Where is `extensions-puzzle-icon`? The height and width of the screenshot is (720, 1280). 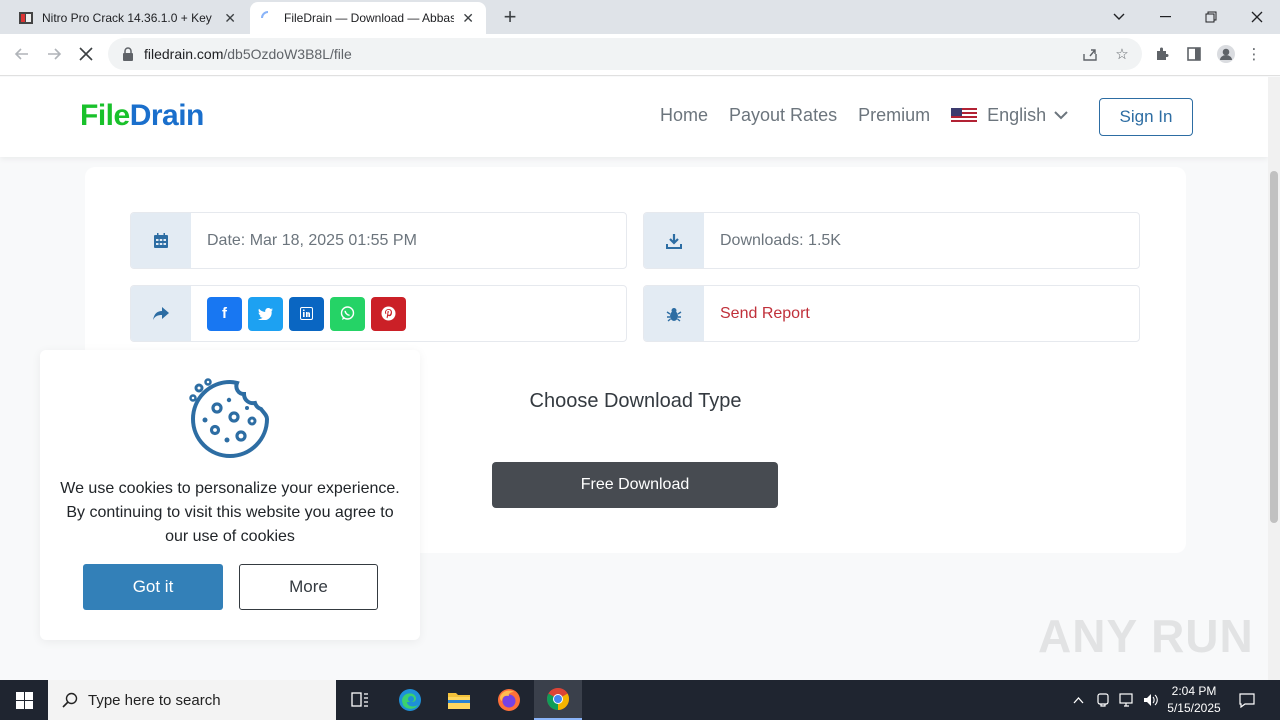
extensions-puzzle-icon is located at coordinates (1162, 54).